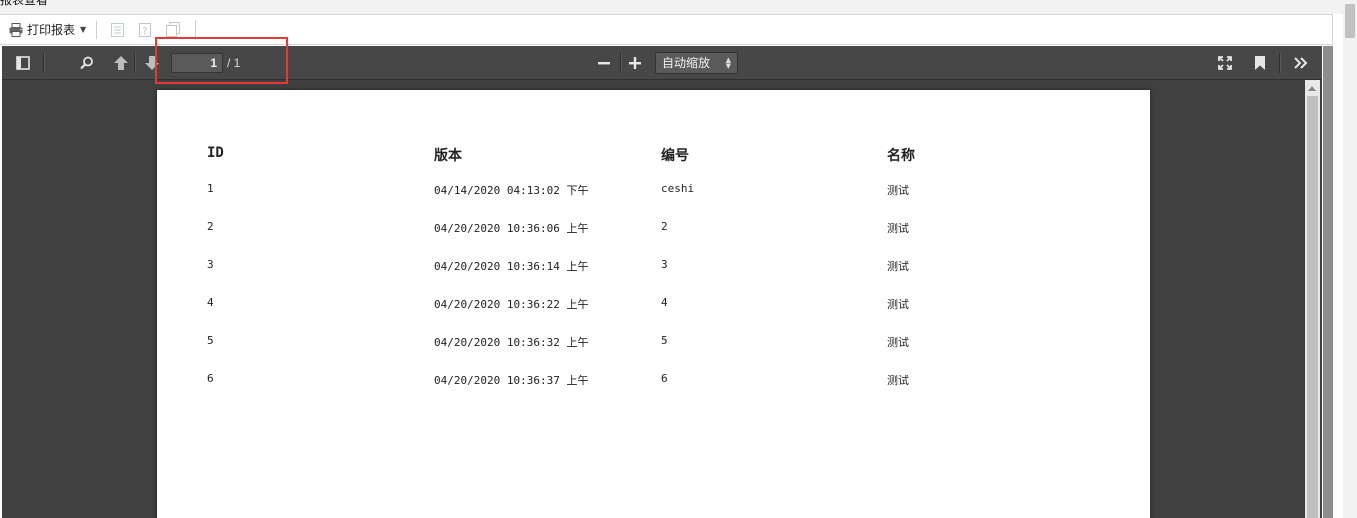 The height and width of the screenshot is (518, 1357). I want to click on header-code: 编号, so click(675, 156).